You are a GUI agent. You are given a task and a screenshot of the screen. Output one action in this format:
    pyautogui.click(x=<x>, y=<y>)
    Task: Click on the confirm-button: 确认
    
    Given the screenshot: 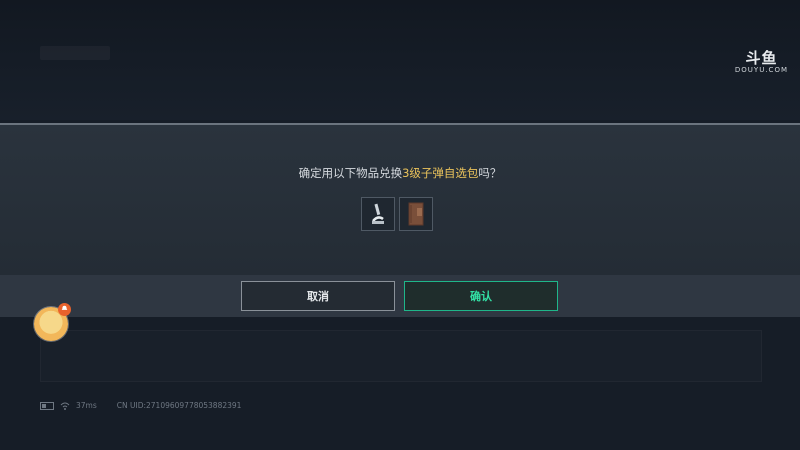 What is the action you would take?
    pyautogui.click(x=481, y=296)
    